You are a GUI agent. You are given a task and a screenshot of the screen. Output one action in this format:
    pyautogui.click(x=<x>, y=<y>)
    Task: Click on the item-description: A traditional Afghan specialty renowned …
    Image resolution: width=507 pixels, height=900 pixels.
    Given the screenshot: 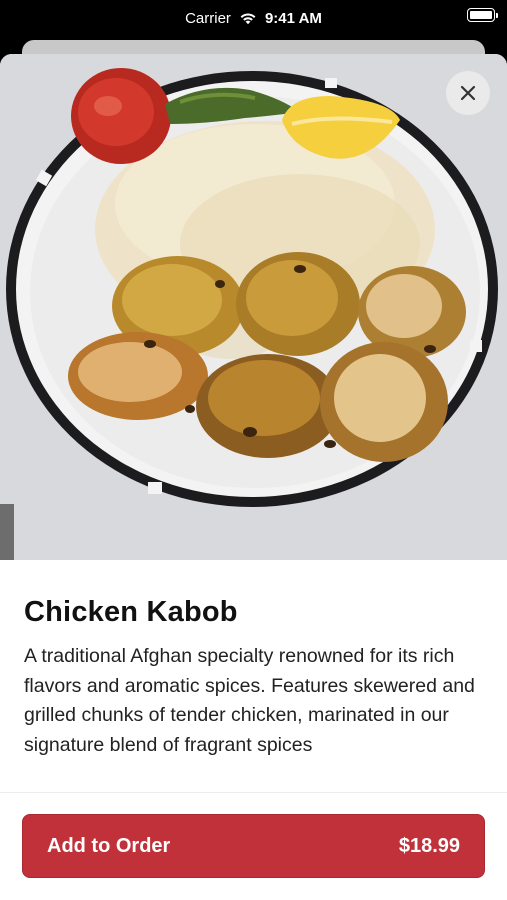 What is the action you would take?
    pyautogui.click(x=249, y=700)
    